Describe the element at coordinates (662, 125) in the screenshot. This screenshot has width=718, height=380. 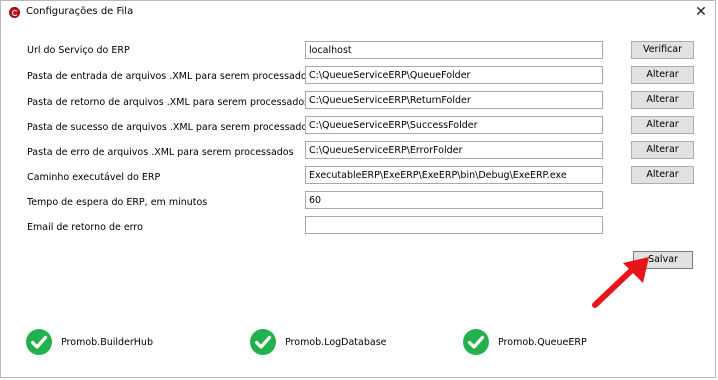
I see `change-success-folder-button: Alterar` at that location.